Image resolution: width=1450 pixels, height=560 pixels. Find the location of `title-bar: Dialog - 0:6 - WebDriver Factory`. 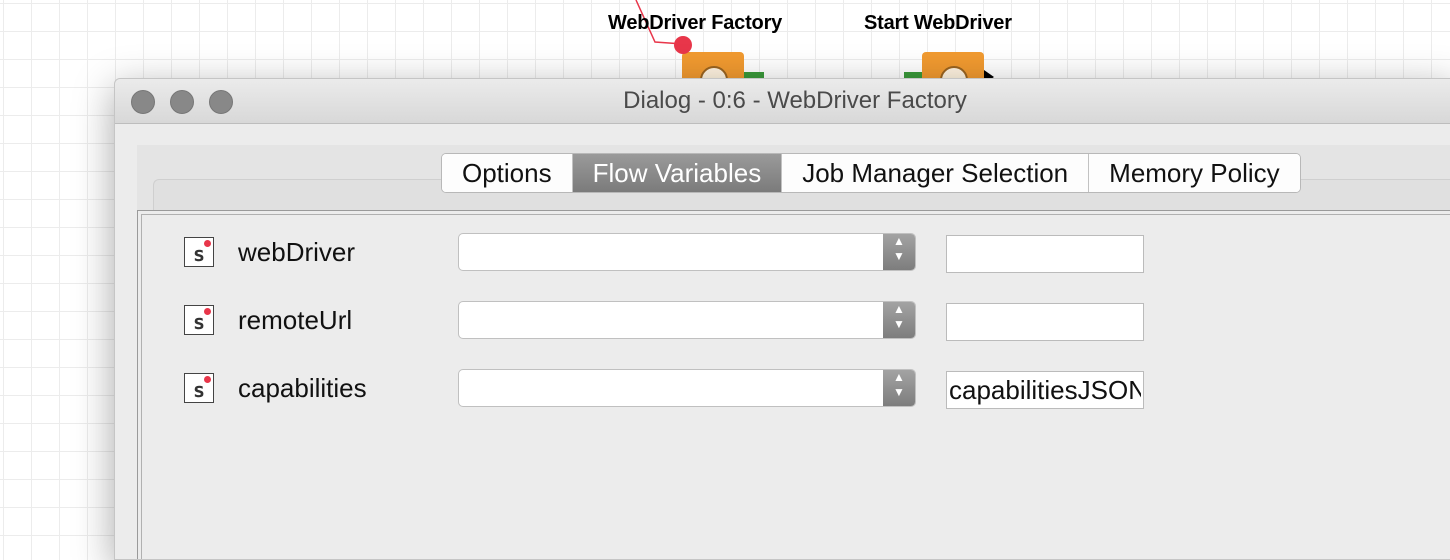

title-bar: Dialog - 0:6 - WebDriver Factory is located at coordinates (782, 101).